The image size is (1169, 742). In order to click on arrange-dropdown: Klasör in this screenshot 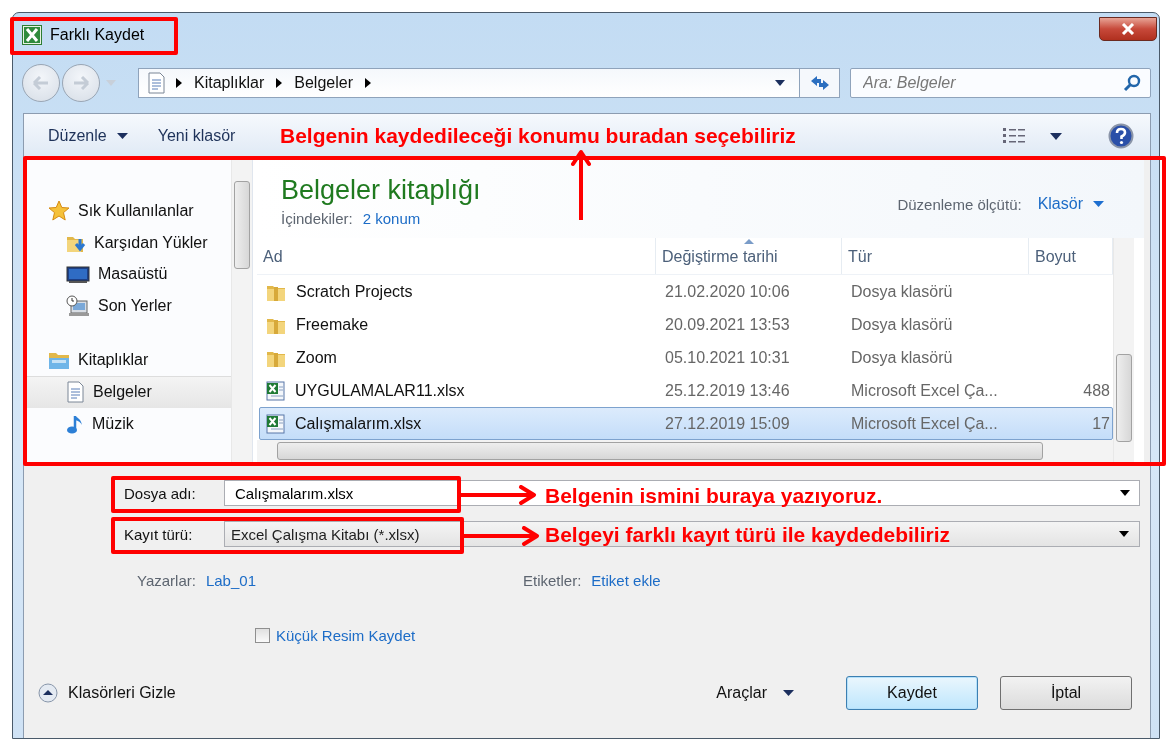, I will do `click(1070, 204)`.